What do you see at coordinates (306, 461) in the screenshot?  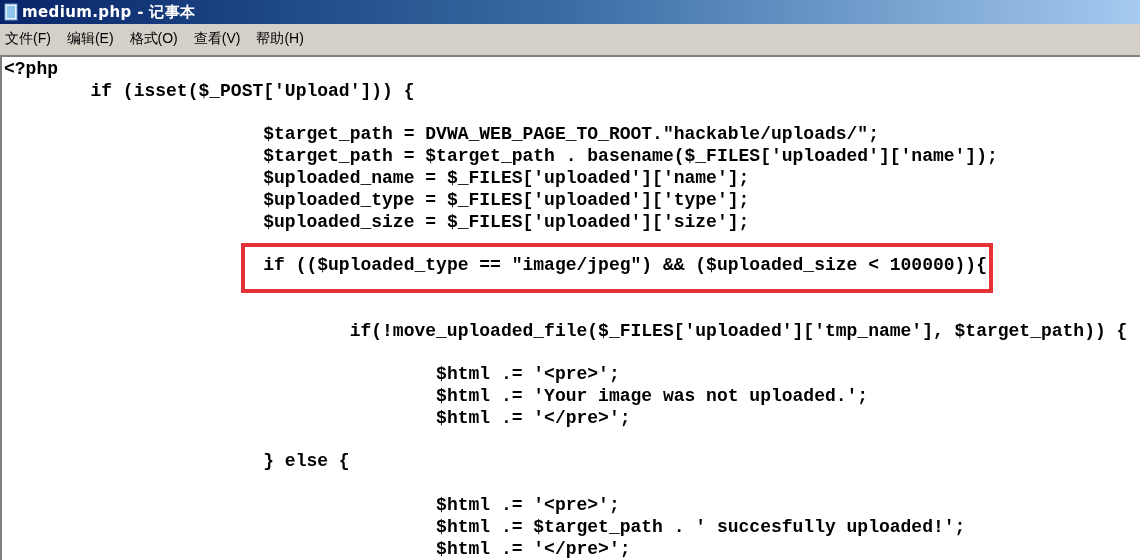 I see `code-line: } else {` at bounding box center [306, 461].